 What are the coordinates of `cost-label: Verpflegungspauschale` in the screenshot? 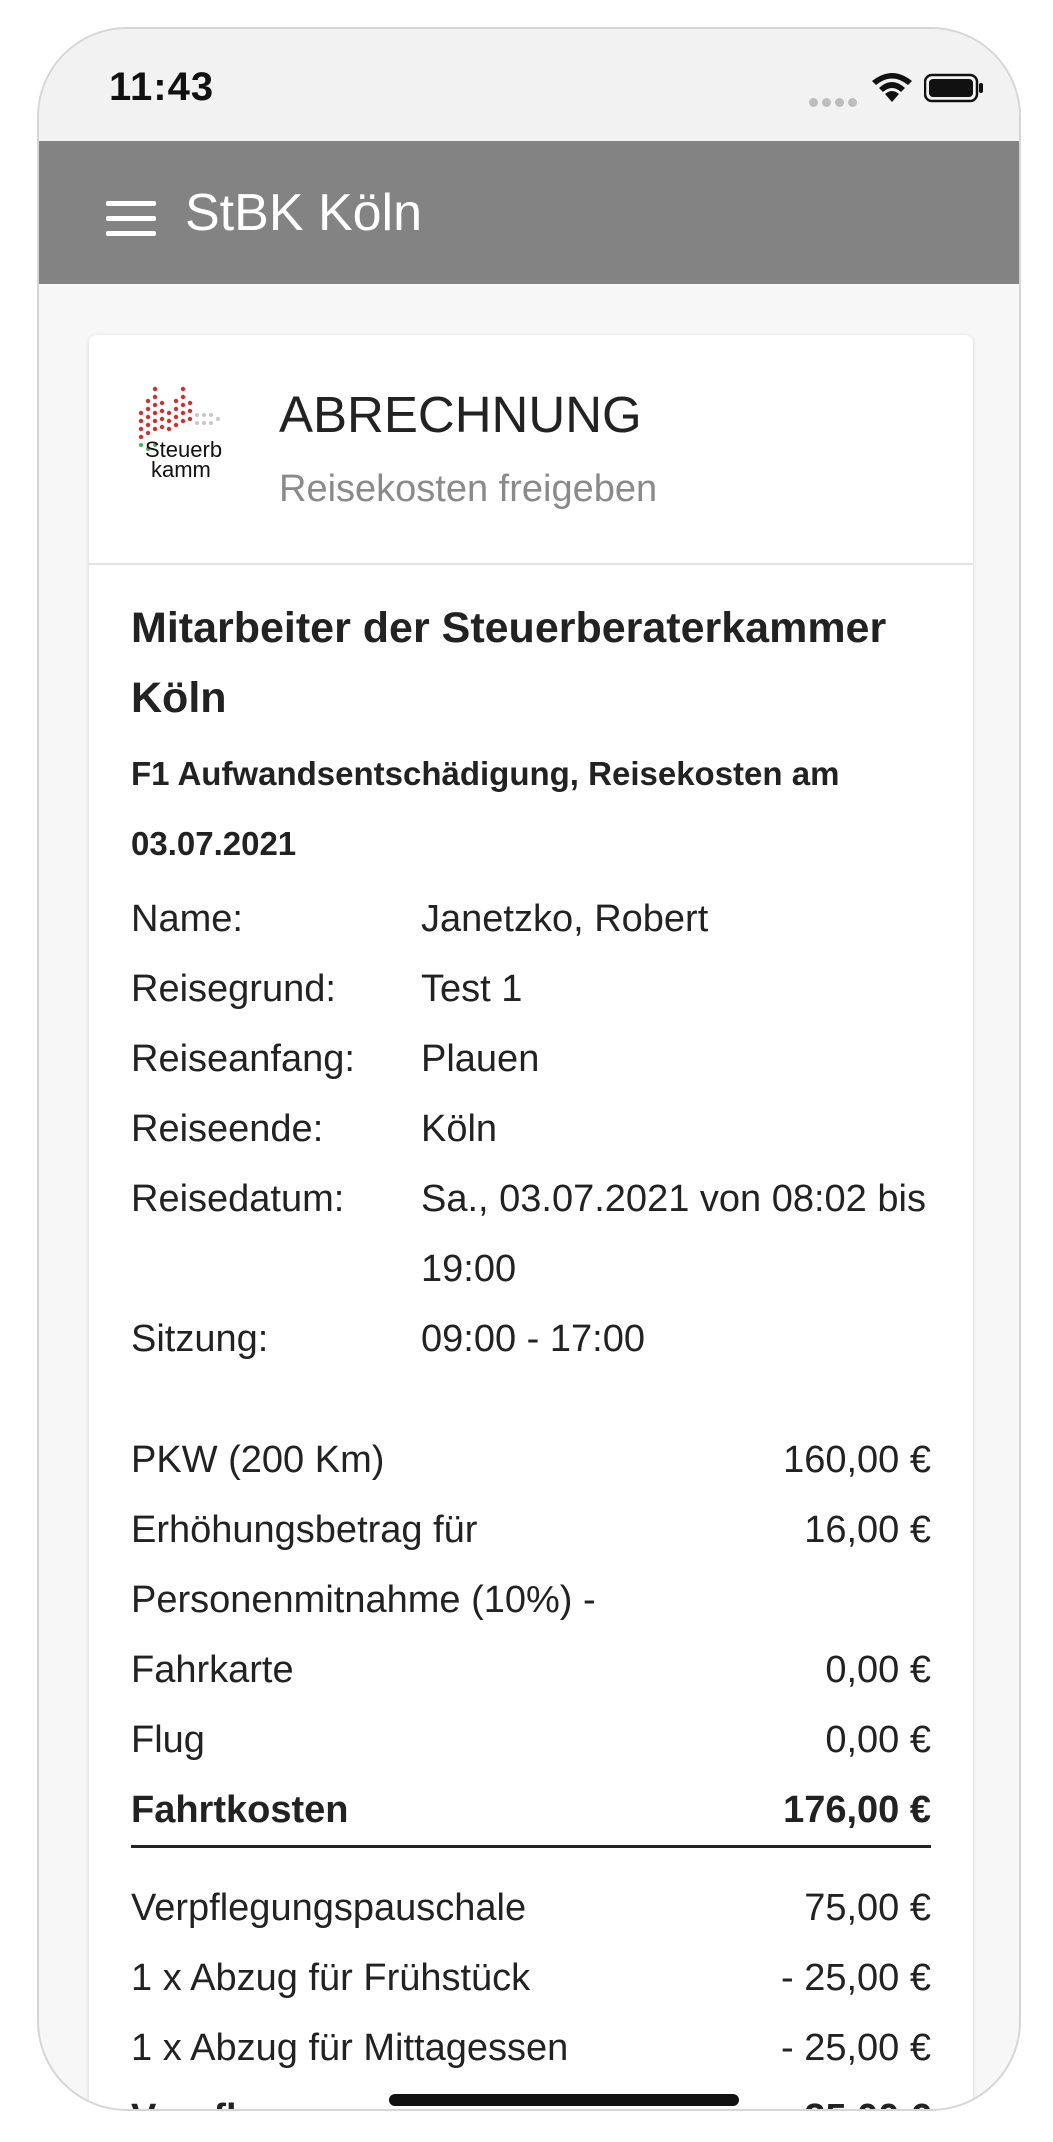 It's located at (329, 1908).